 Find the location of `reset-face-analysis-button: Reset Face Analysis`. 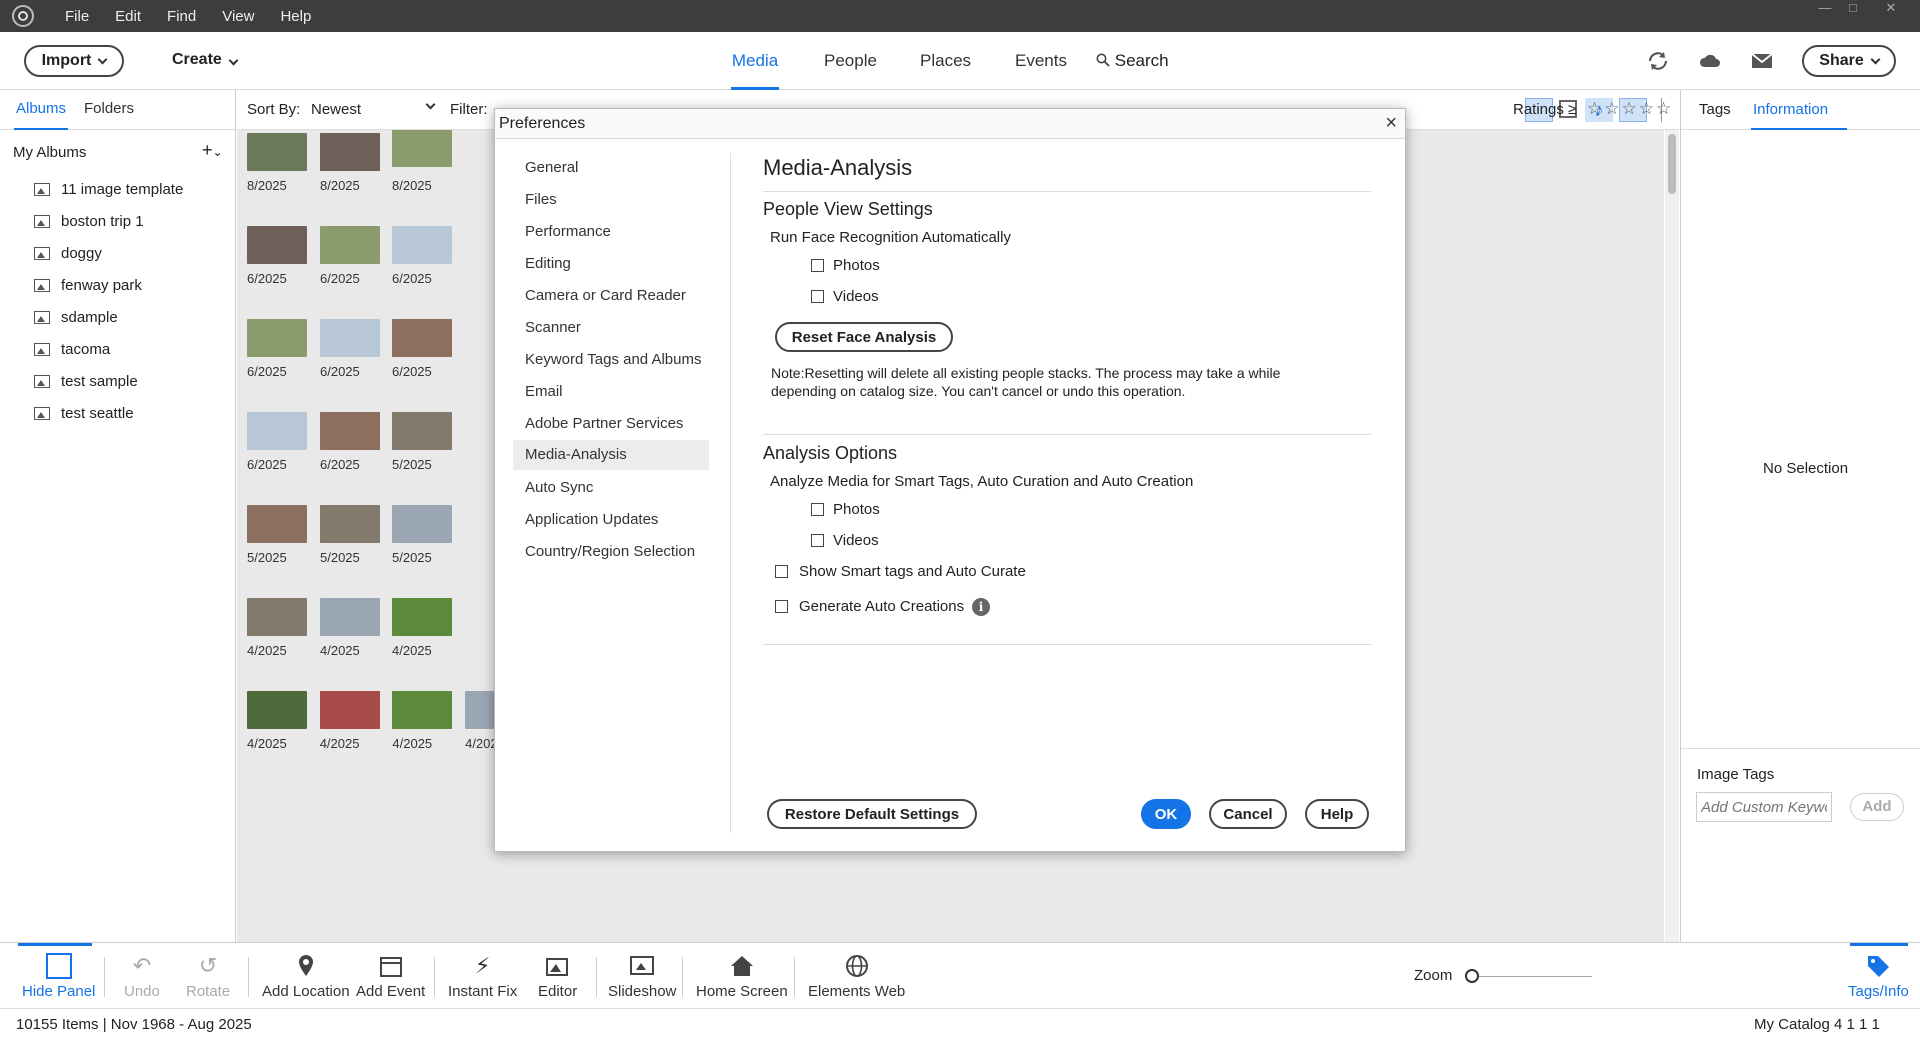

reset-face-analysis-button: Reset Face Analysis is located at coordinates (864, 337).